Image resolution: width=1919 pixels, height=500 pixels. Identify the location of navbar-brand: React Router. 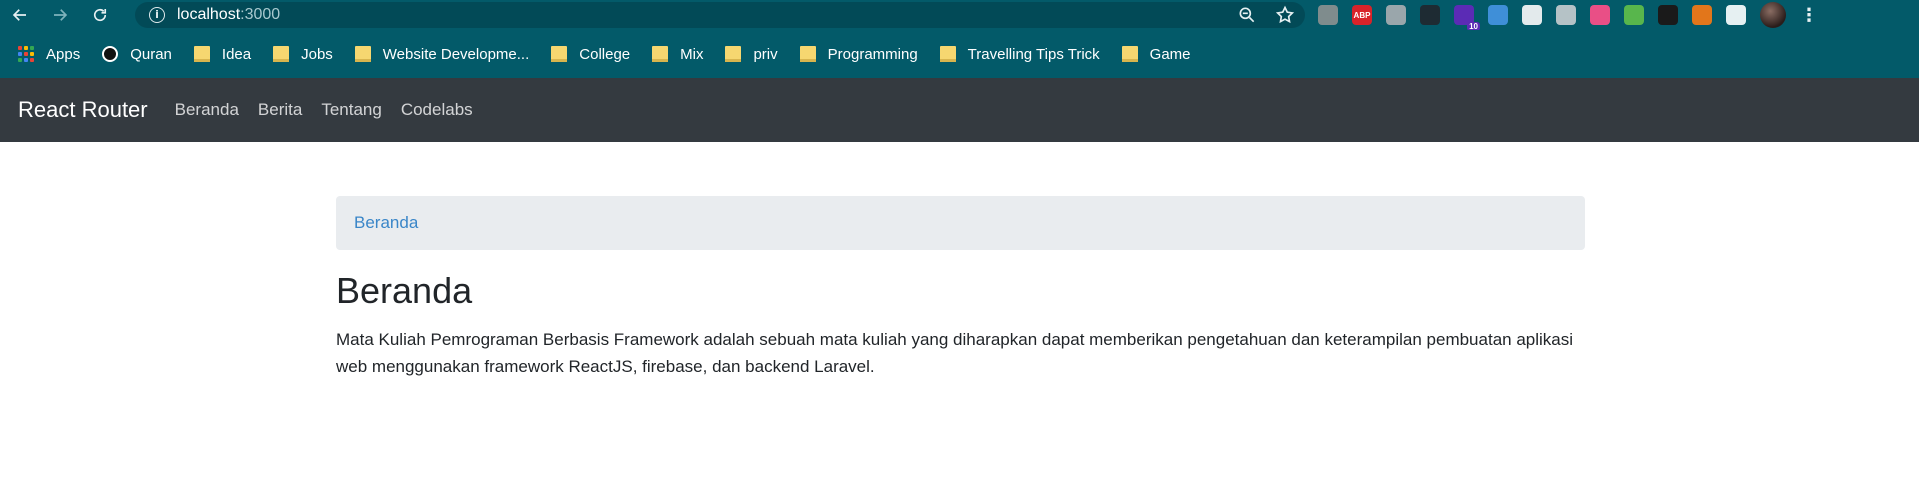
(83, 110).